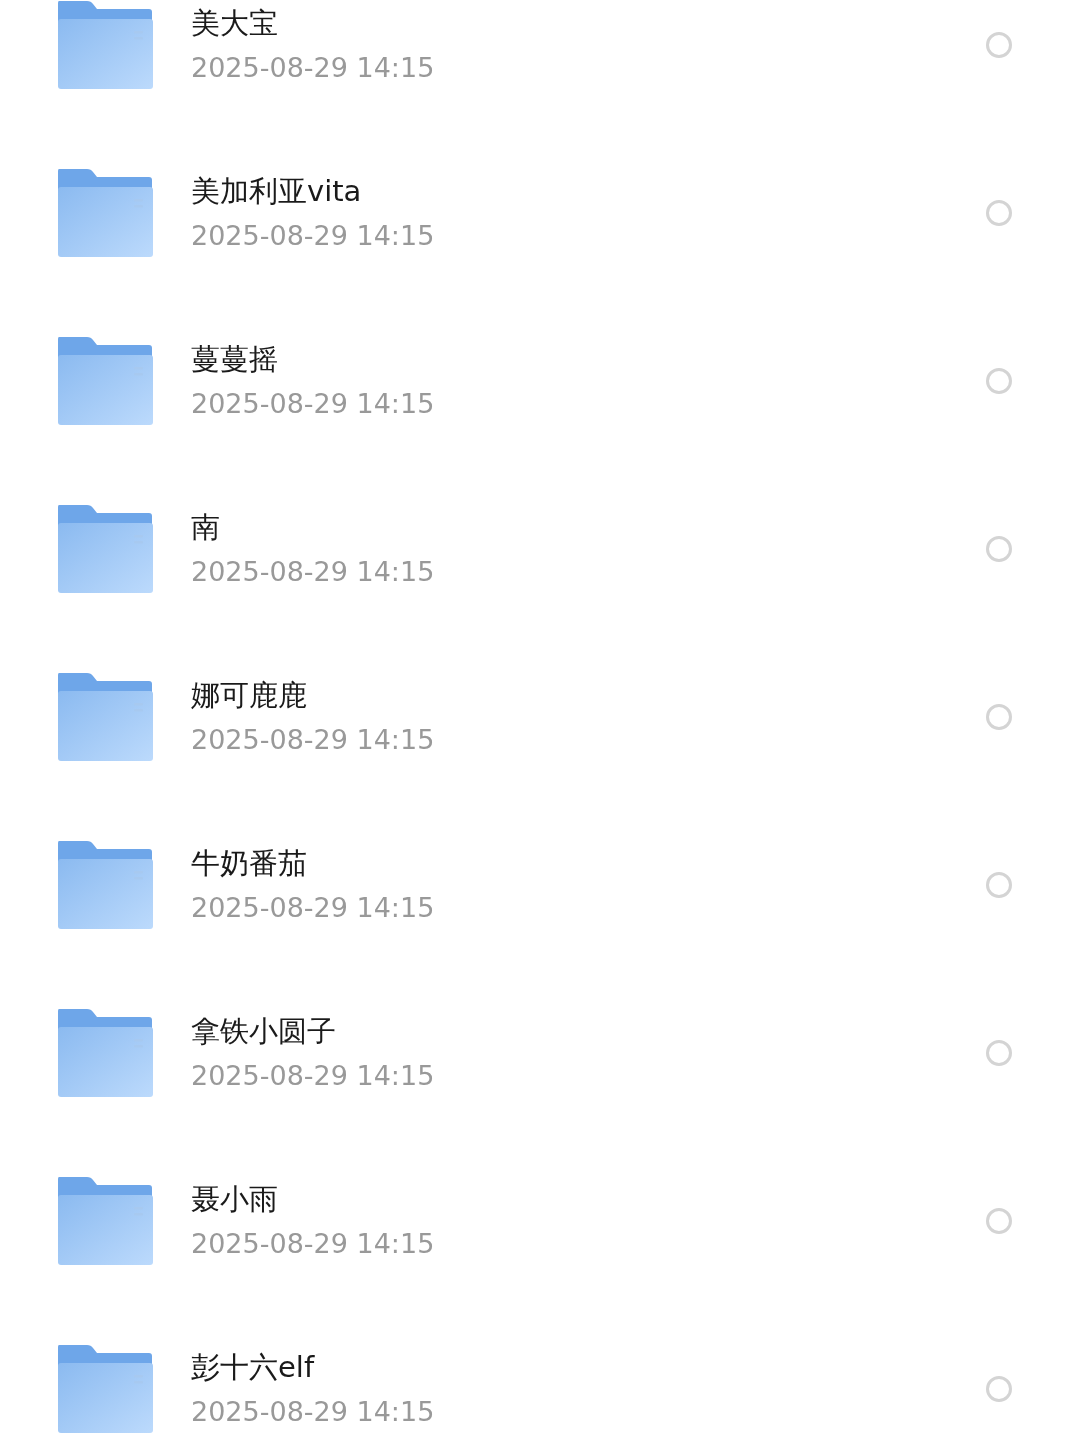 This screenshot has width=1080, height=1440. I want to click on folder-name: 拿铁小圆子, so click(263, 1031).